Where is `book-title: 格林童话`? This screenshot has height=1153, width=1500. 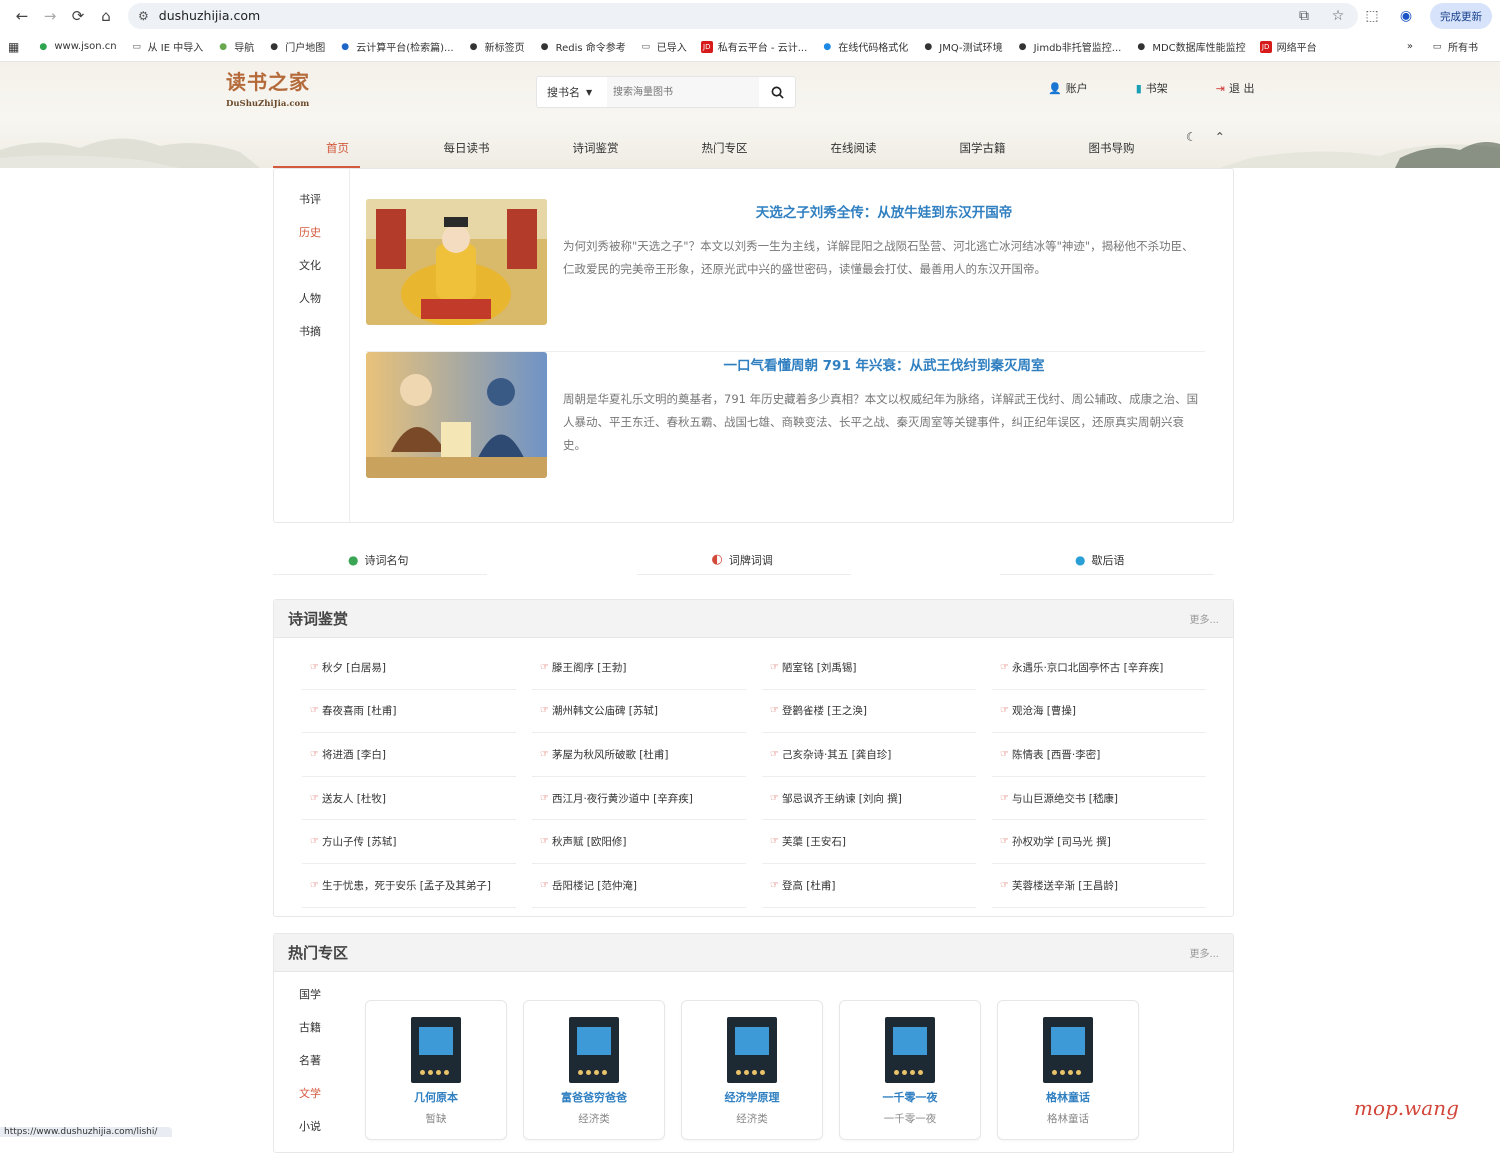
book-title: 格林童话 is located at coordinates (1068, 1097).